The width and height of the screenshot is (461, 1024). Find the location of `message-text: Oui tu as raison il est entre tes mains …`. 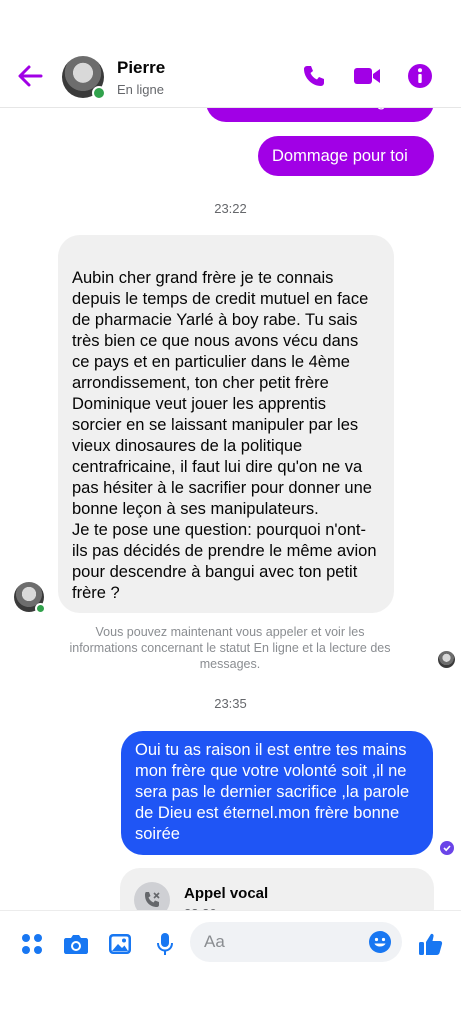

message-text: Oui tu as raison il est entre tes mains … is located at coordinates (272, 792).